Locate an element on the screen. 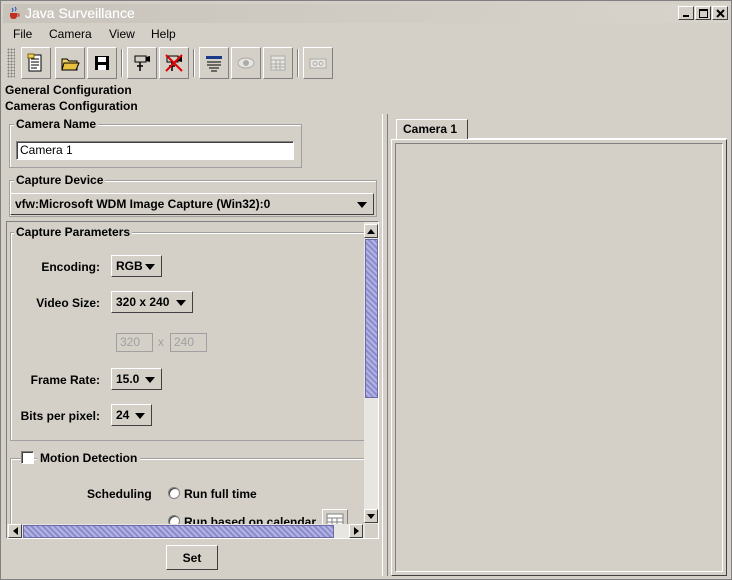 The image size is (732, 580). calendar-button is located at coordinates (278, 63).